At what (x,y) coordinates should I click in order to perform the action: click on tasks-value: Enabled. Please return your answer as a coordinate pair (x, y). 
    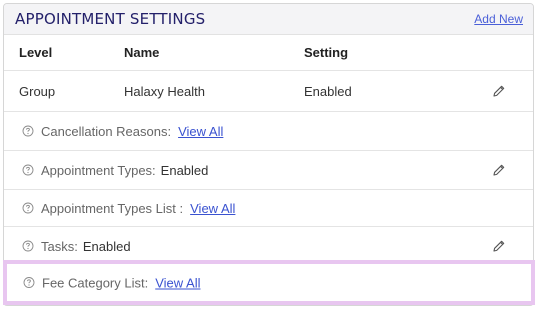
    Looking at the image, I should click on (106, 246).